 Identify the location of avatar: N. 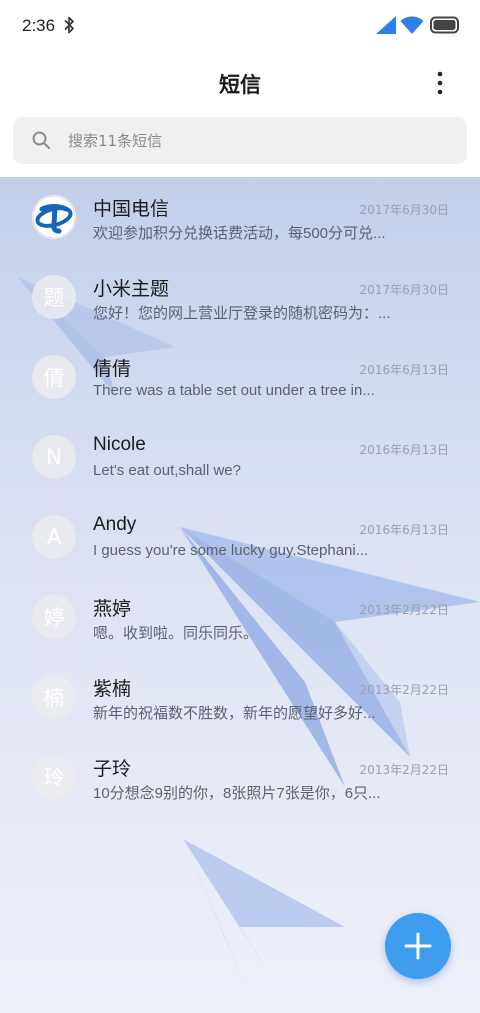
(54, 457).